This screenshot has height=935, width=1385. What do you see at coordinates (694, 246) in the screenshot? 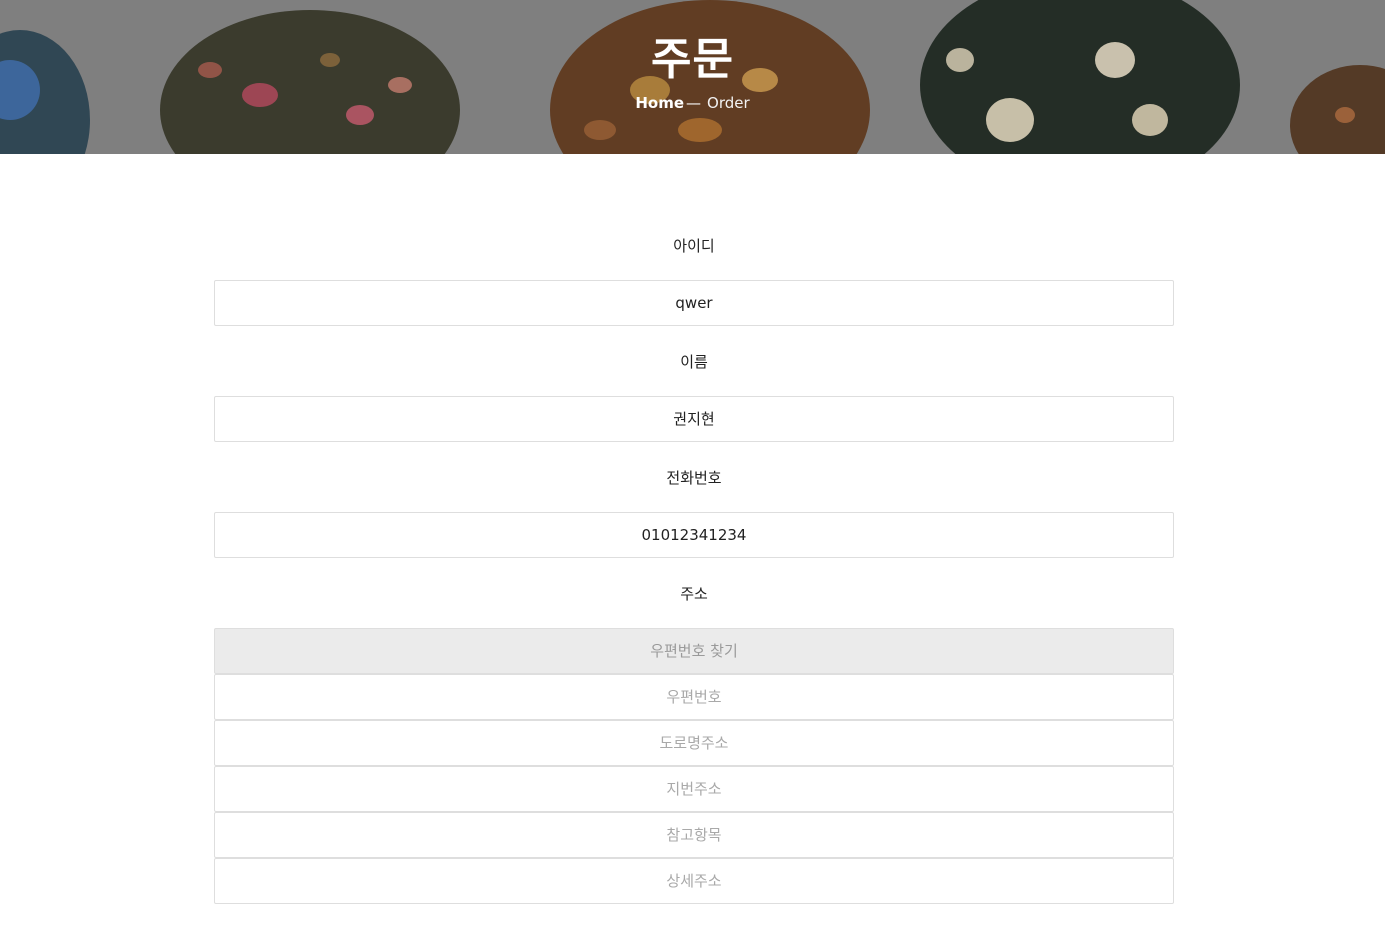
I see `id-label: 아이디` at bounding box center [694, 246].